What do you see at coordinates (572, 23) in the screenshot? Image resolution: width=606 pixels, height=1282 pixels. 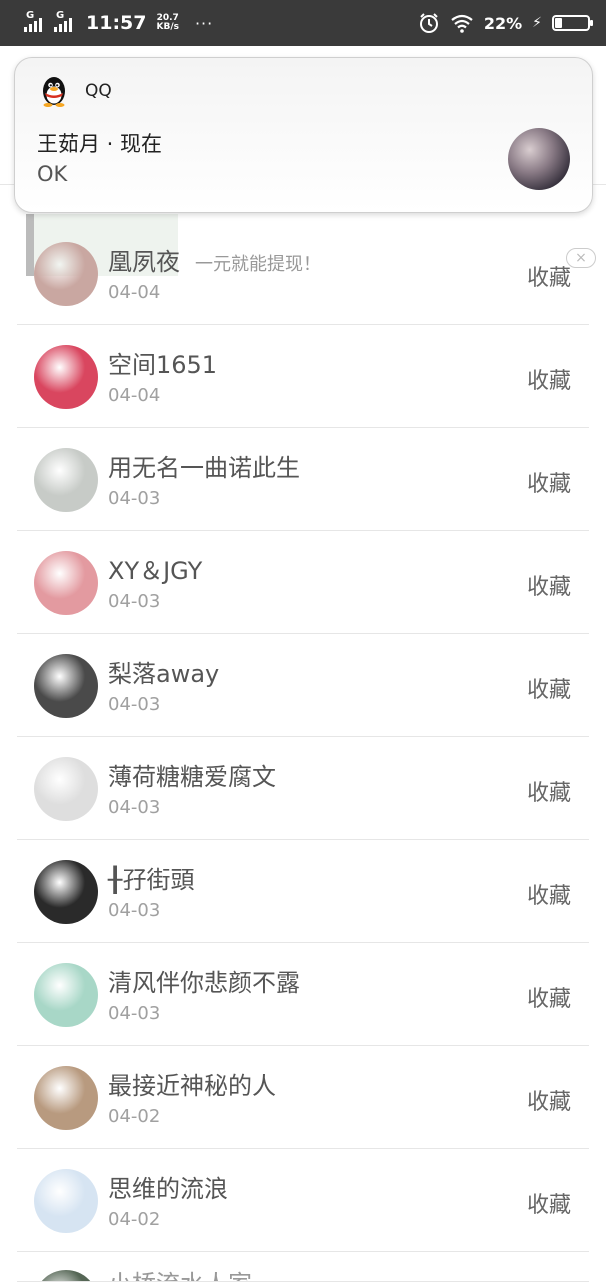 I see `battery-icon` at bounding box center [572, 23].